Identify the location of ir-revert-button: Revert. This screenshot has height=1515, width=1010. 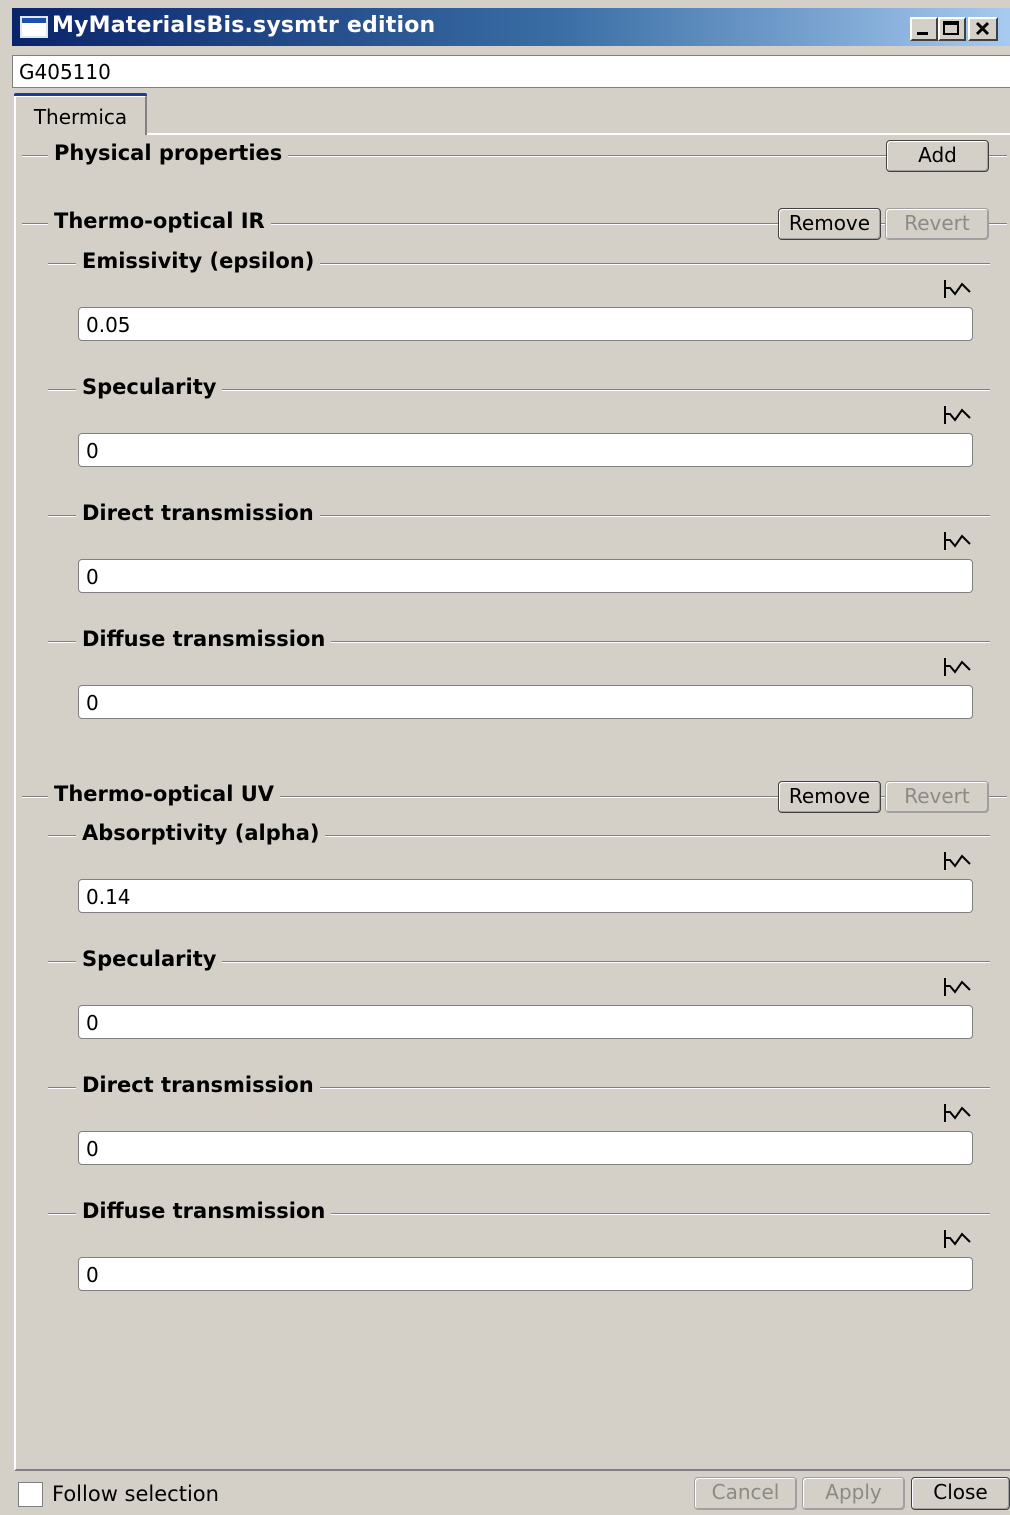
(937, 224).